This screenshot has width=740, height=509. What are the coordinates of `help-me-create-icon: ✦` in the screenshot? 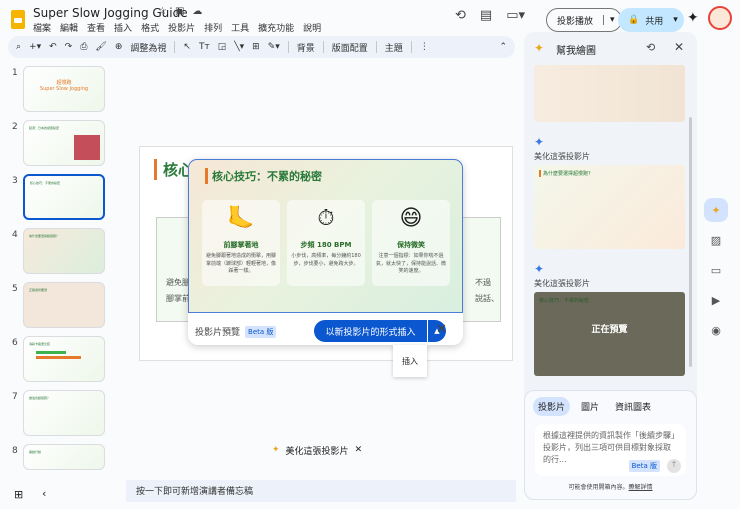 It's located at (716, 210).